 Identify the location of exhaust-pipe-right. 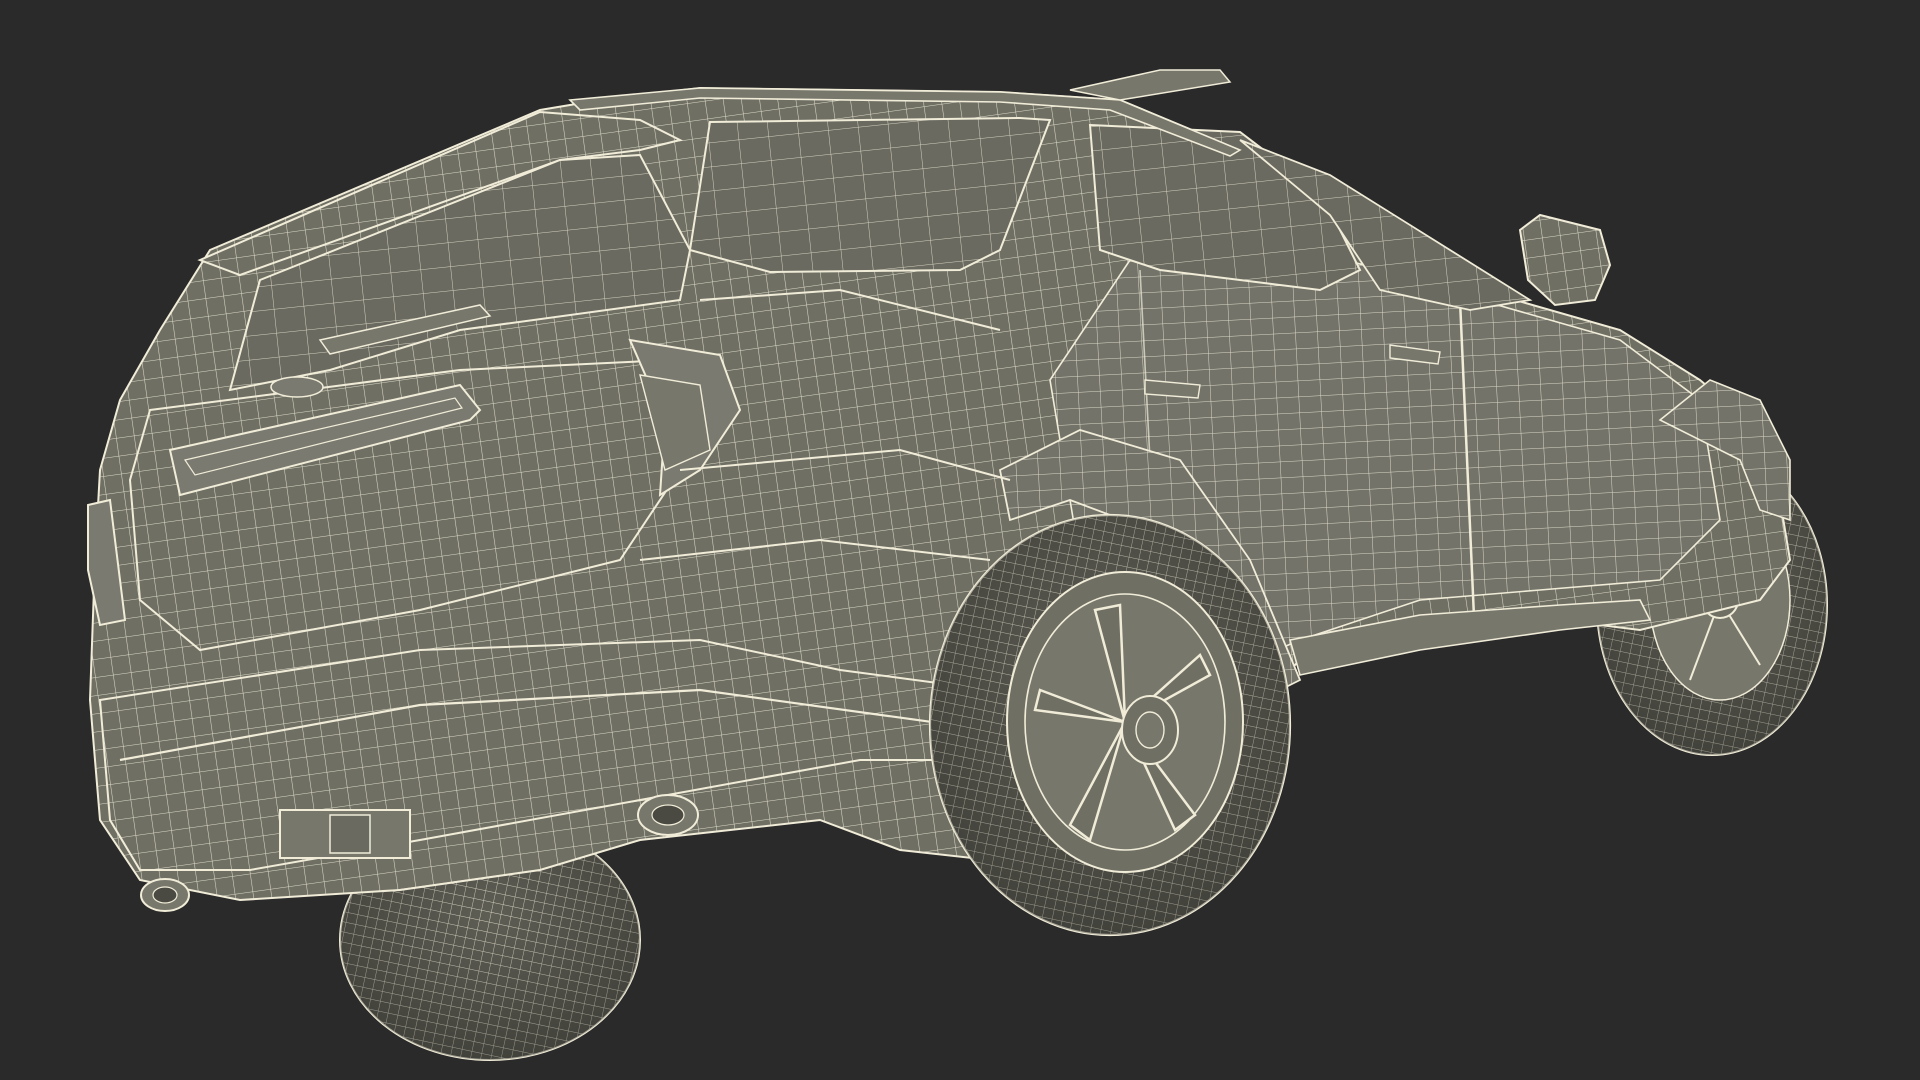
(668, 815).